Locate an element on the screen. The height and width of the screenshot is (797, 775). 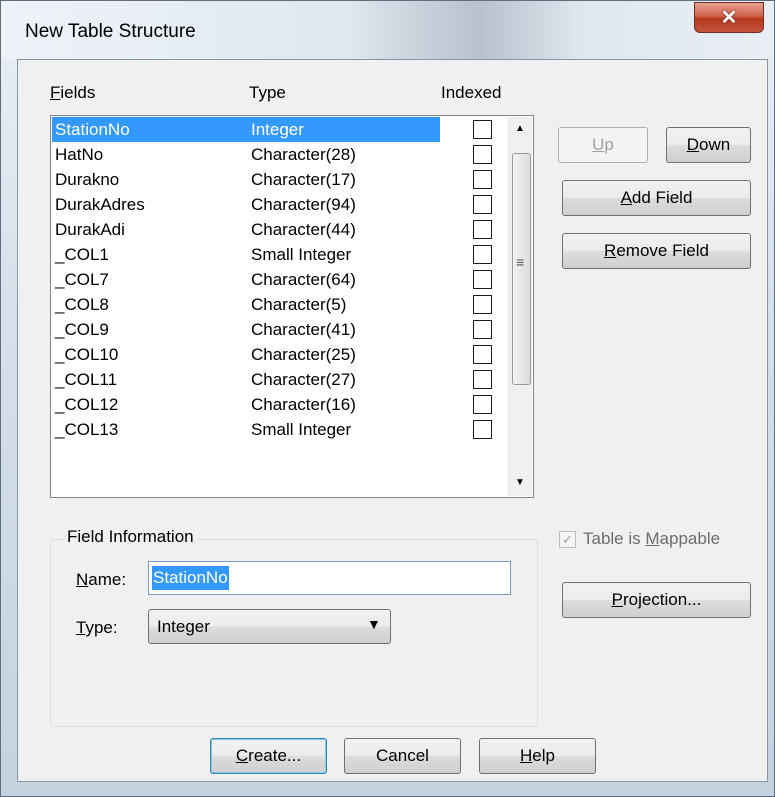
table-is-mappable-checkbox: ✓ is located at coordinates (567, 539).